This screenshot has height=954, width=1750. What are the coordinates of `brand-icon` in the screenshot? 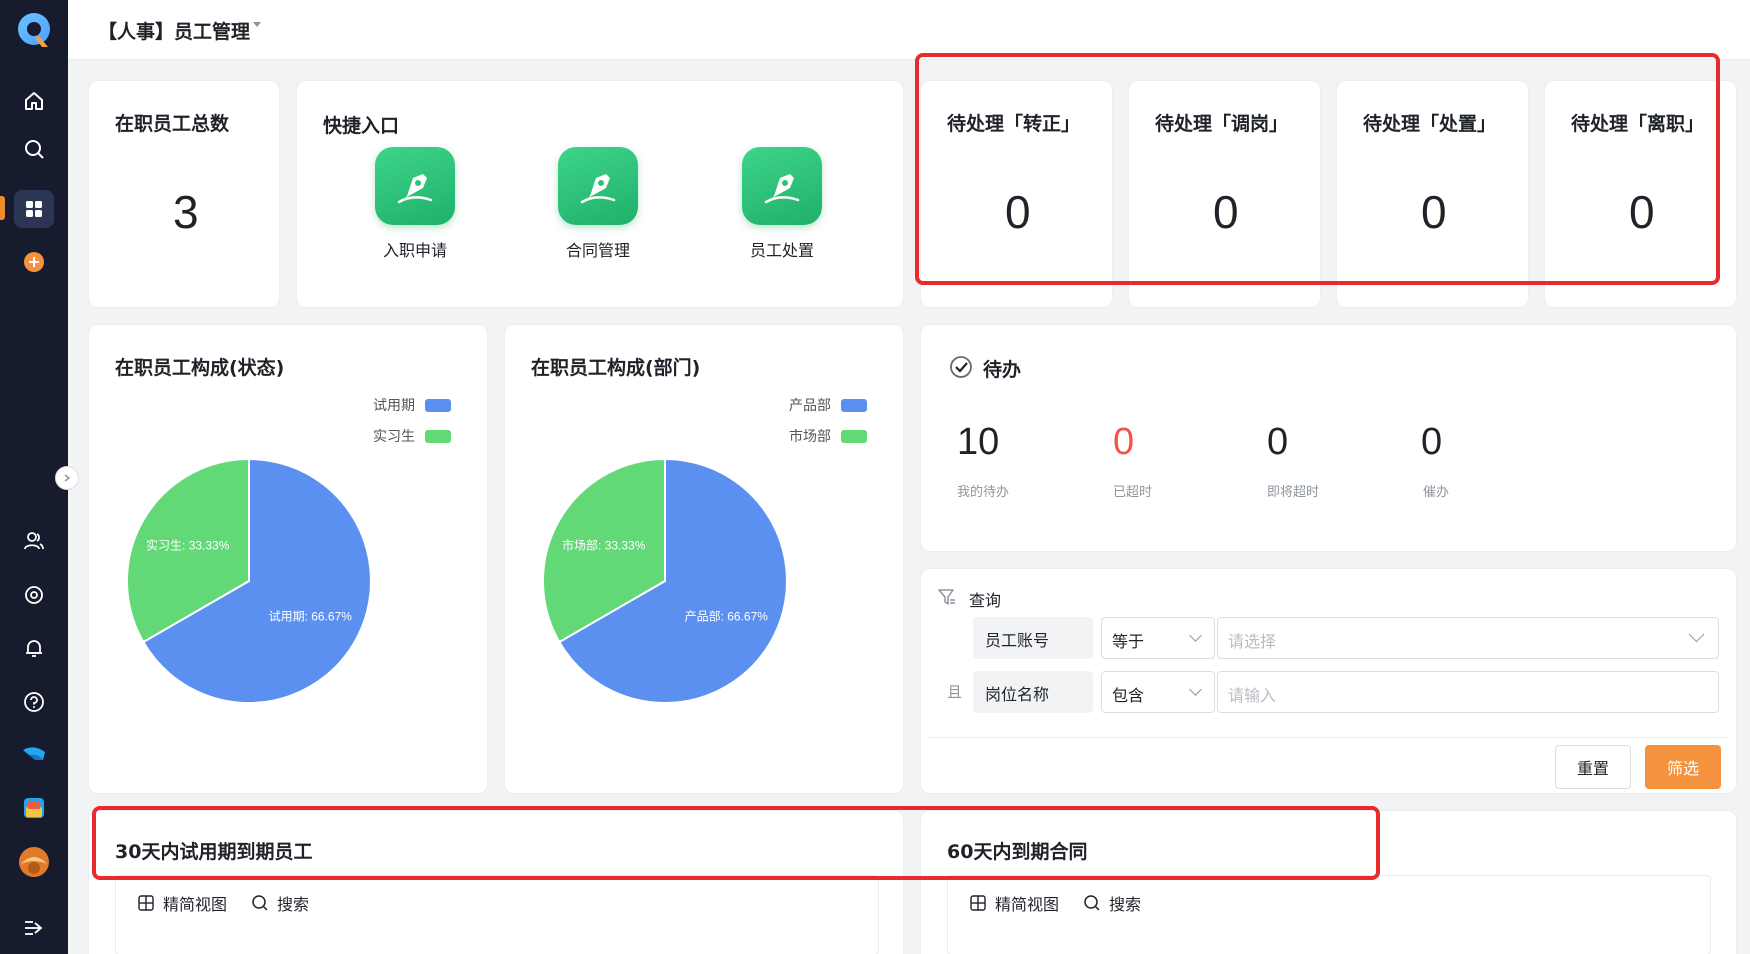 It's located at (34, 755).